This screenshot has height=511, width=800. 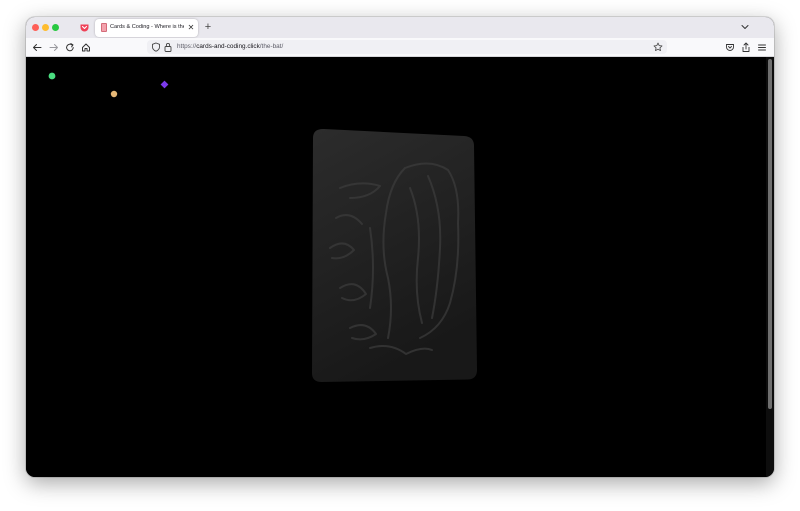 What do you see at coordinates (52, 76) in the screenshot?
I see `green-particle` at bounding box center [52, 76].